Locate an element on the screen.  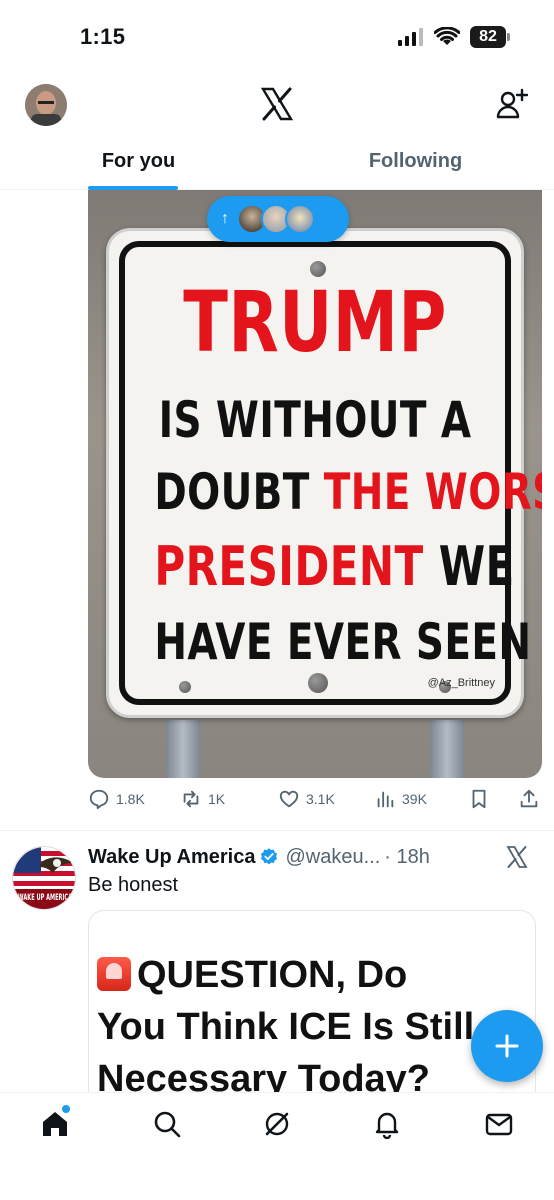
pill-avatar is located at coordinates (300, 219).